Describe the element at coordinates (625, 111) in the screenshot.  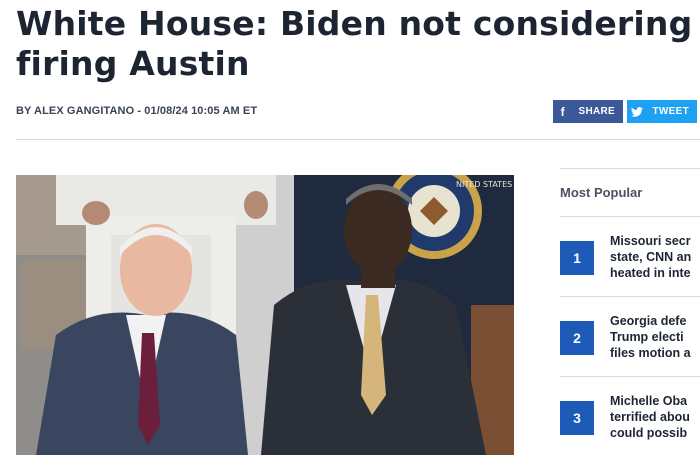
I see `share-bar: f SHARE TWEET` at that location.